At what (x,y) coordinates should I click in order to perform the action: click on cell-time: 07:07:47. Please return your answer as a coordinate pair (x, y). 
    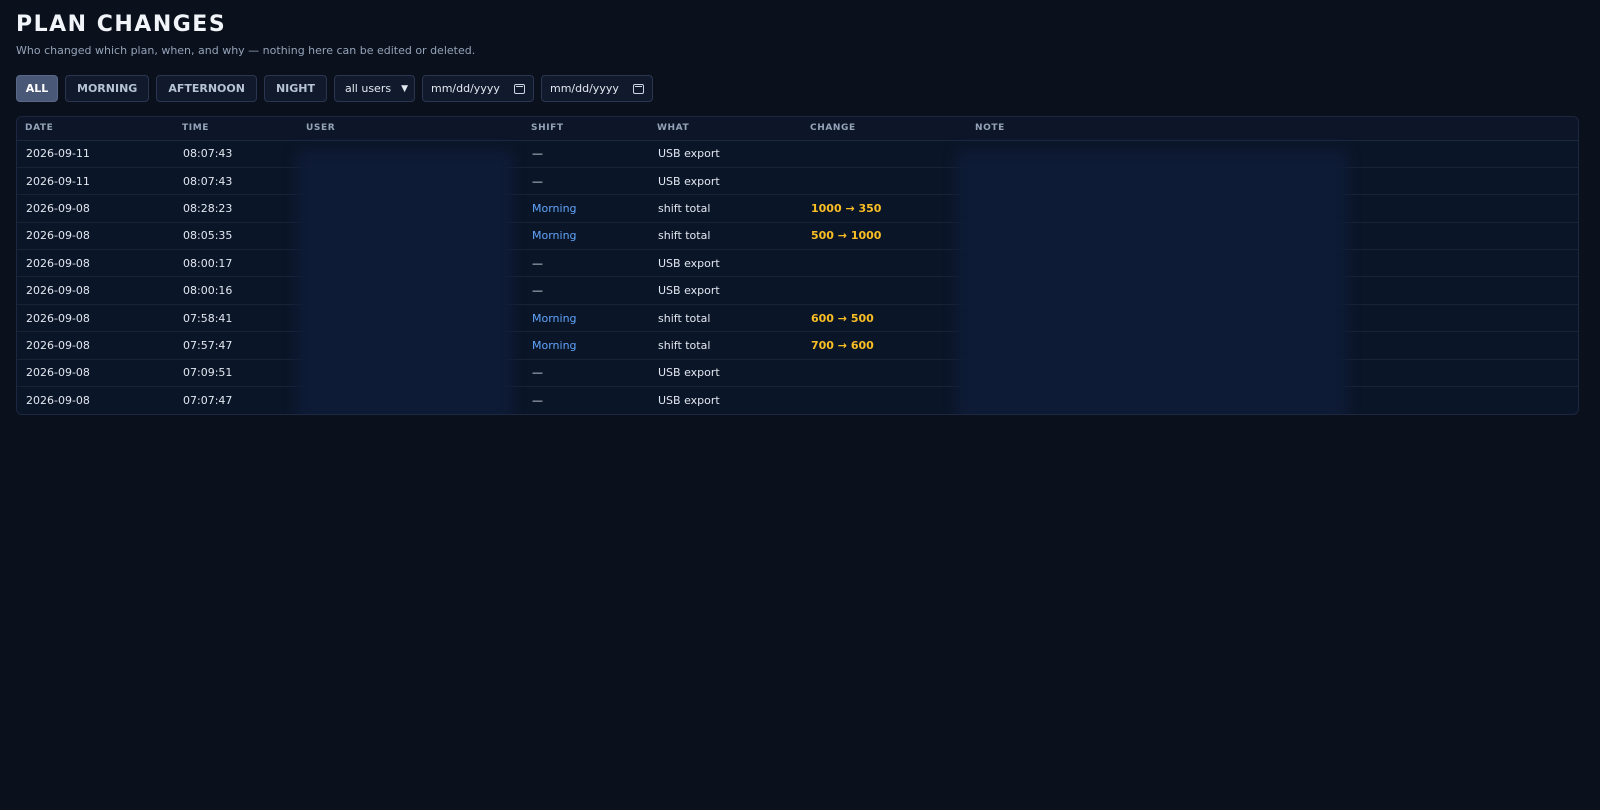
    Looking at the image, I should click on (208, 400).